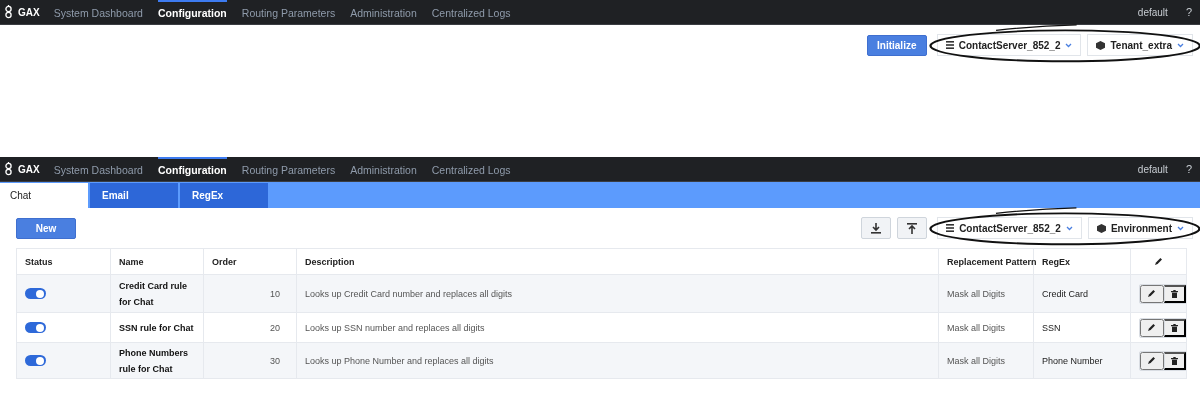 Image resolution: width=1200 pixels, height=419 pixels. I want to click on table-cell: Looks up Phone Number and replaces all digits, so click(617, 360).